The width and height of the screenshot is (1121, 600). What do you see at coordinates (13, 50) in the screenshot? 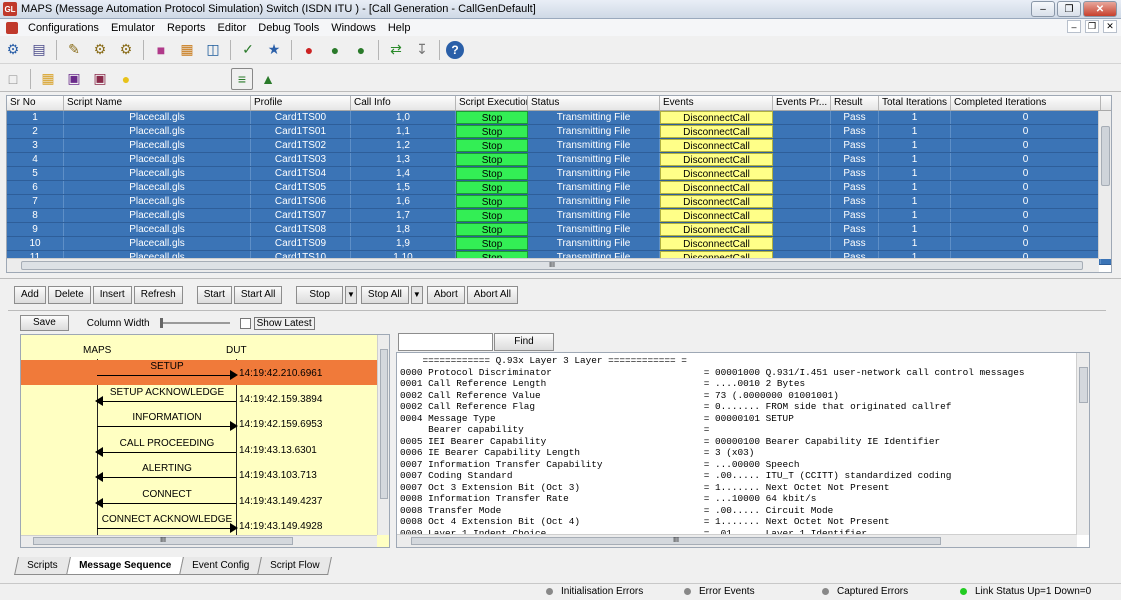
I see `configuration-gear-icon: ⚙` at bounding box center [13, 50].